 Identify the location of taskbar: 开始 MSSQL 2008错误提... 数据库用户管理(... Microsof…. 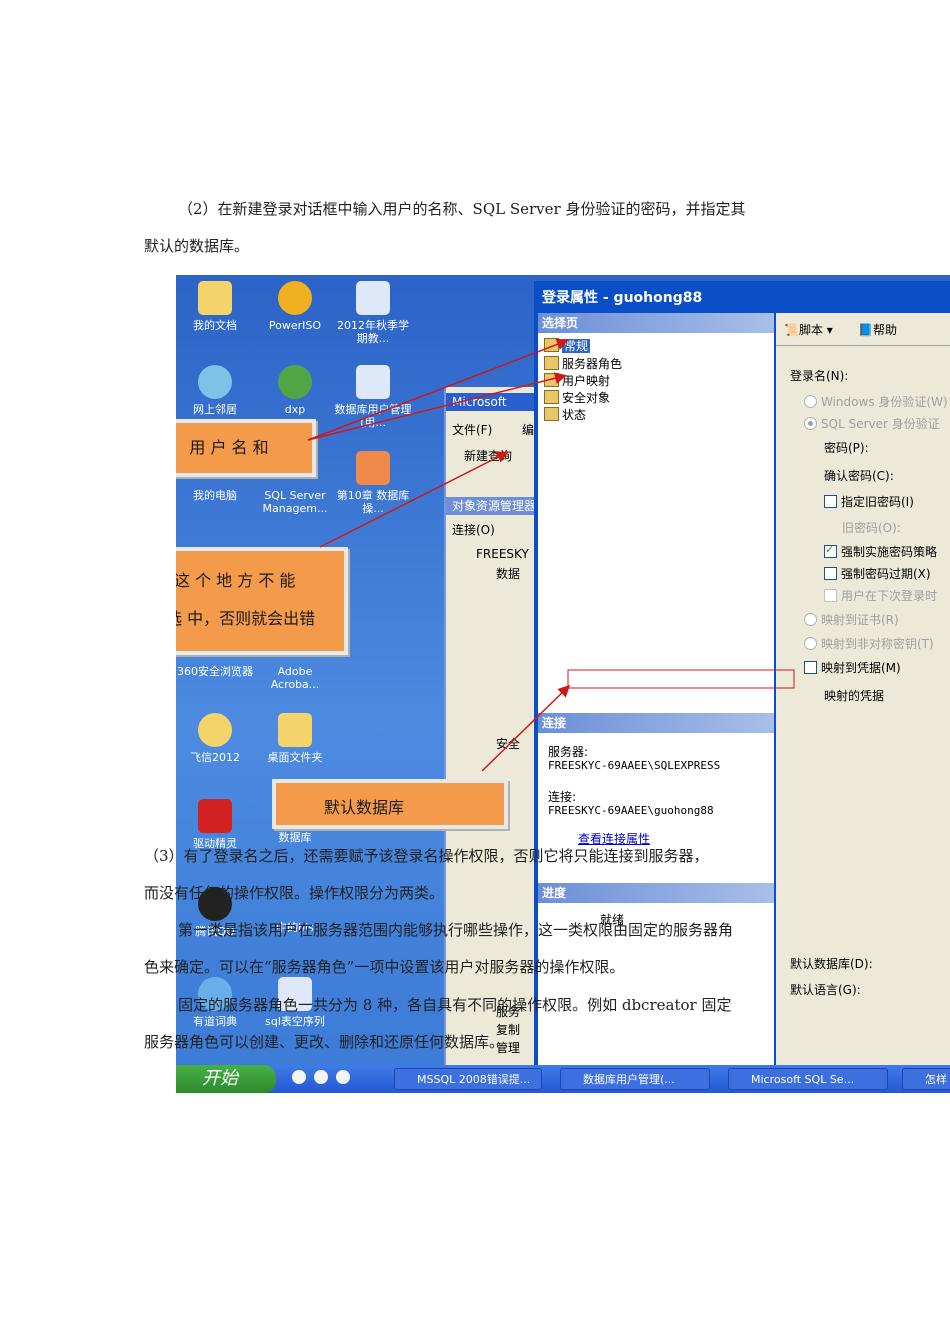
(563, 1079).